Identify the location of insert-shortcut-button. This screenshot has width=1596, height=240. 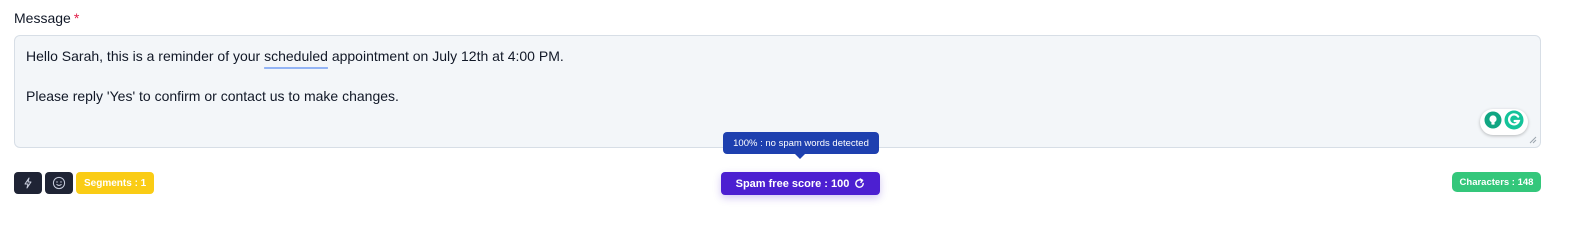
(28, 183).